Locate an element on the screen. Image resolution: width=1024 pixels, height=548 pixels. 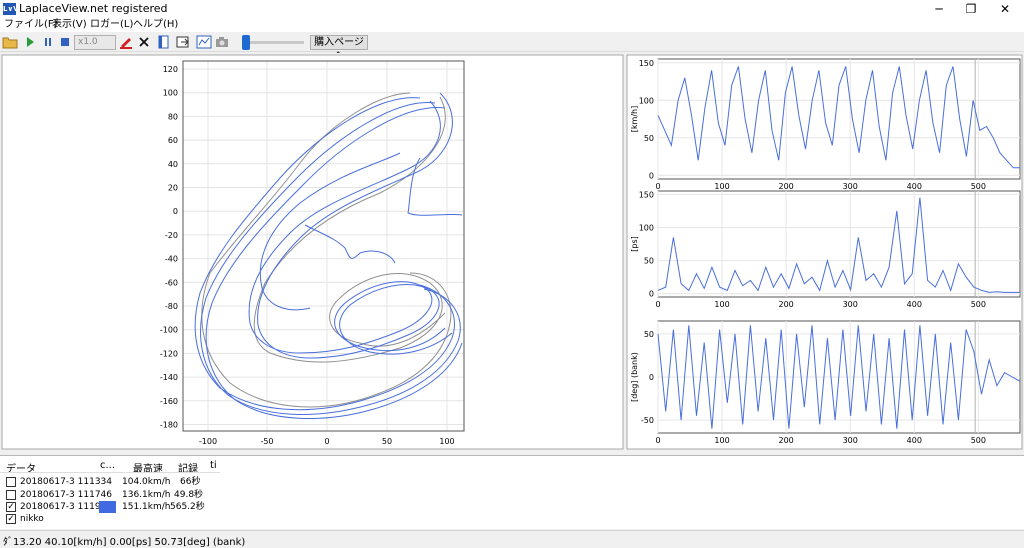
row-name: 20180617-3 111746 is located at coordinates (66, 495).